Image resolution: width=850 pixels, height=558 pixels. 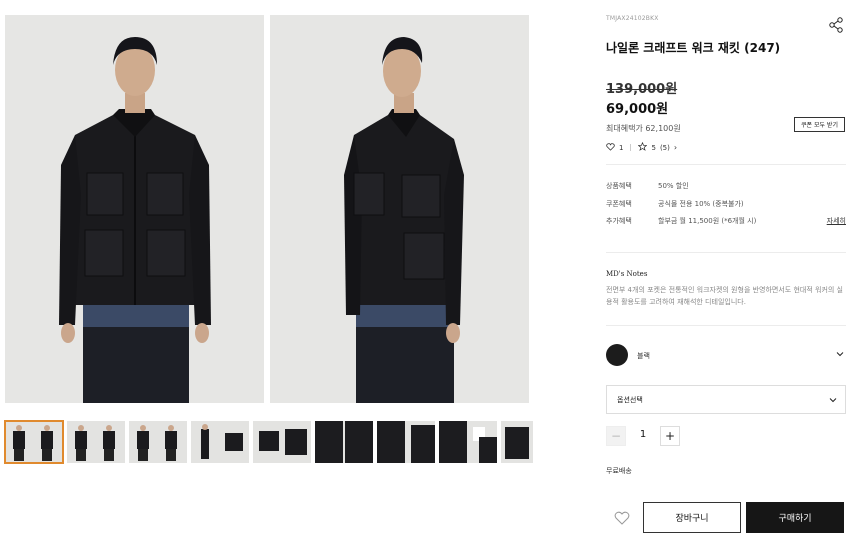 I want to click on thumbnail-strip, so click(x=268, y=442).